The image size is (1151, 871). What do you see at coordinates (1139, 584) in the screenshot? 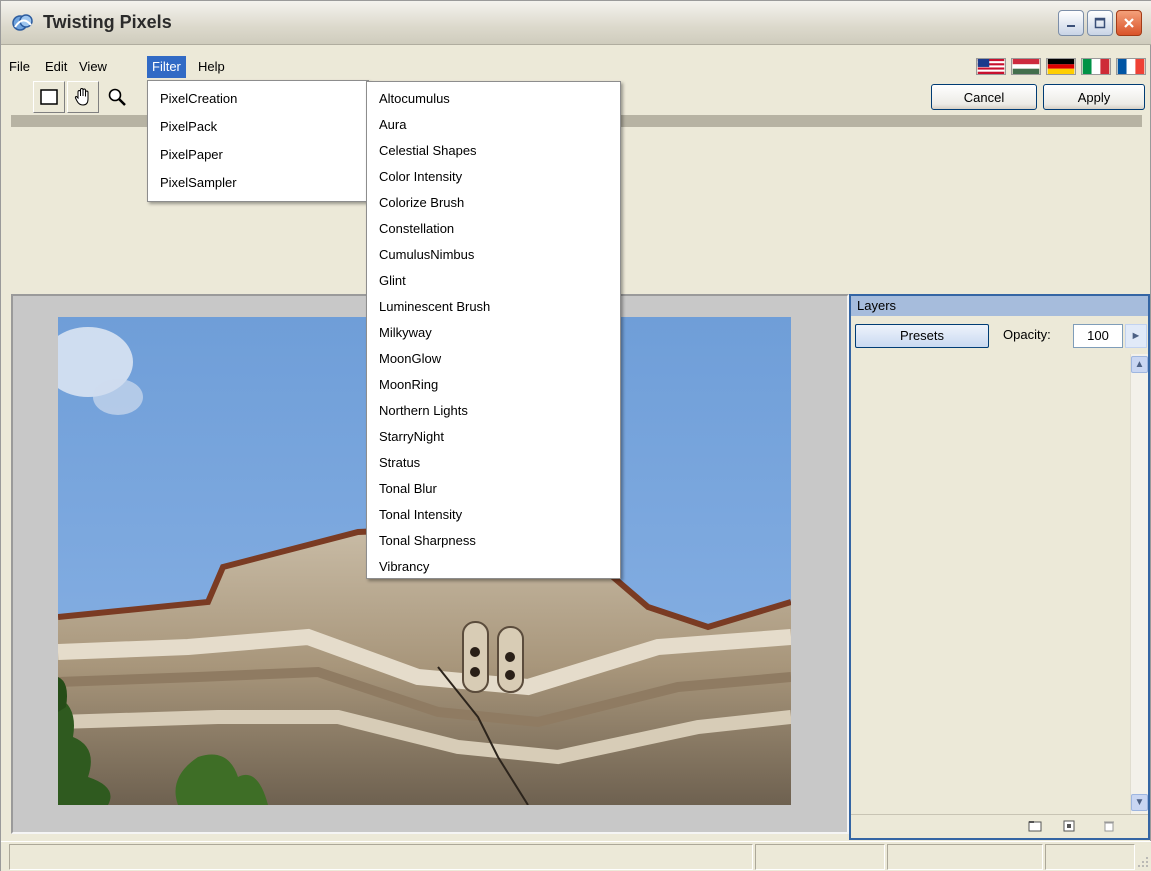
I see `layers-scrollbar: ▲ ▼` at bounding box center [1139, 584].